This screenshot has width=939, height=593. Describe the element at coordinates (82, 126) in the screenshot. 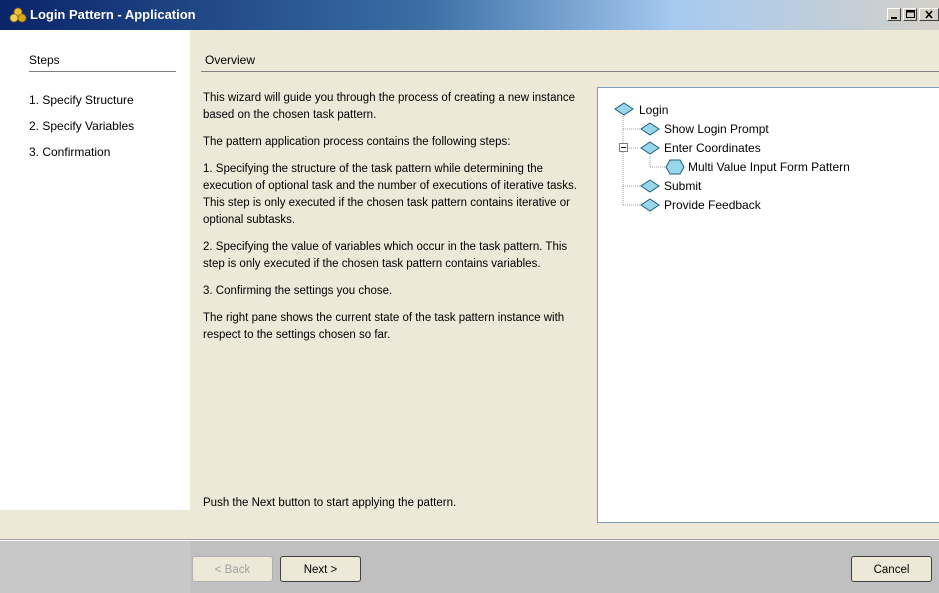

I see `step-item-specify-variables: 2. Specify Variables` at that location.